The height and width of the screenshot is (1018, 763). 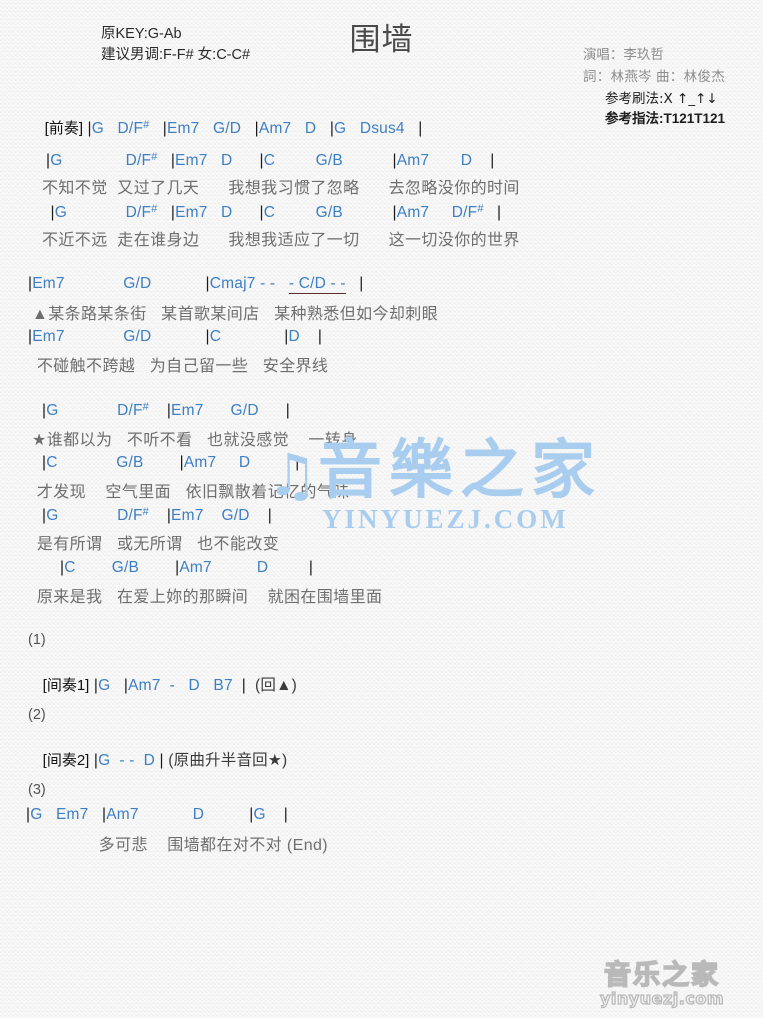 I want to click on lyric-line: 不碰触不跨越 为自己留一些 安全界线, so click(x=180, y=366).